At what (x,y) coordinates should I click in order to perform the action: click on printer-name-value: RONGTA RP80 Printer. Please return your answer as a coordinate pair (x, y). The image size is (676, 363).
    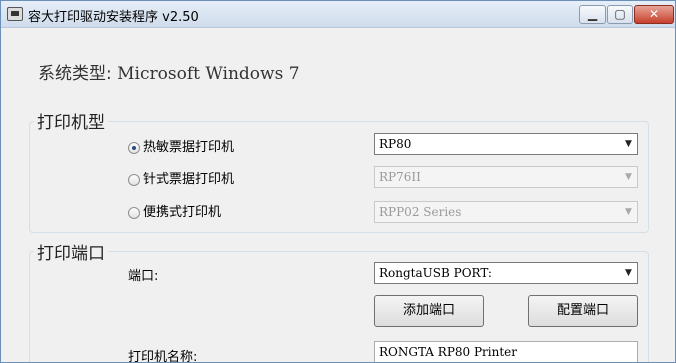
    Looking at the image, I should click on (448, 352).